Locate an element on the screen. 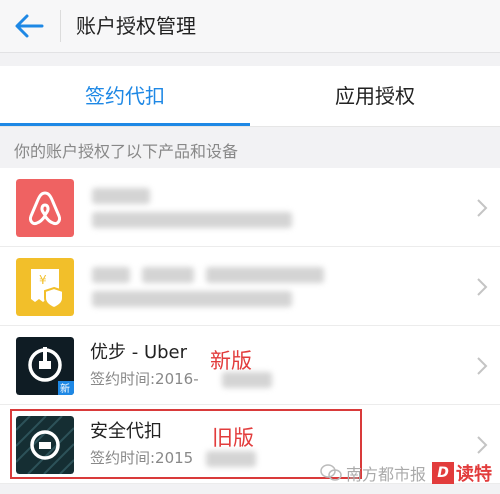  section-label: 你的账户授权了以下产品和设备 is located at coordinates (126, 151).